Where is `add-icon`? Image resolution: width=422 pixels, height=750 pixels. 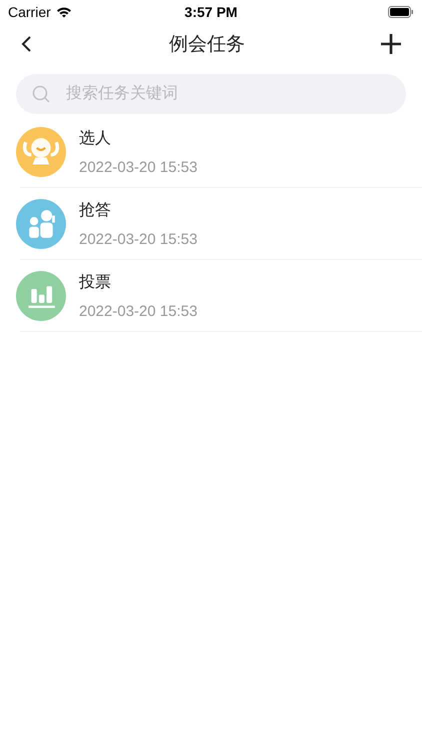
add-icon is located at coordinates (391, 44).